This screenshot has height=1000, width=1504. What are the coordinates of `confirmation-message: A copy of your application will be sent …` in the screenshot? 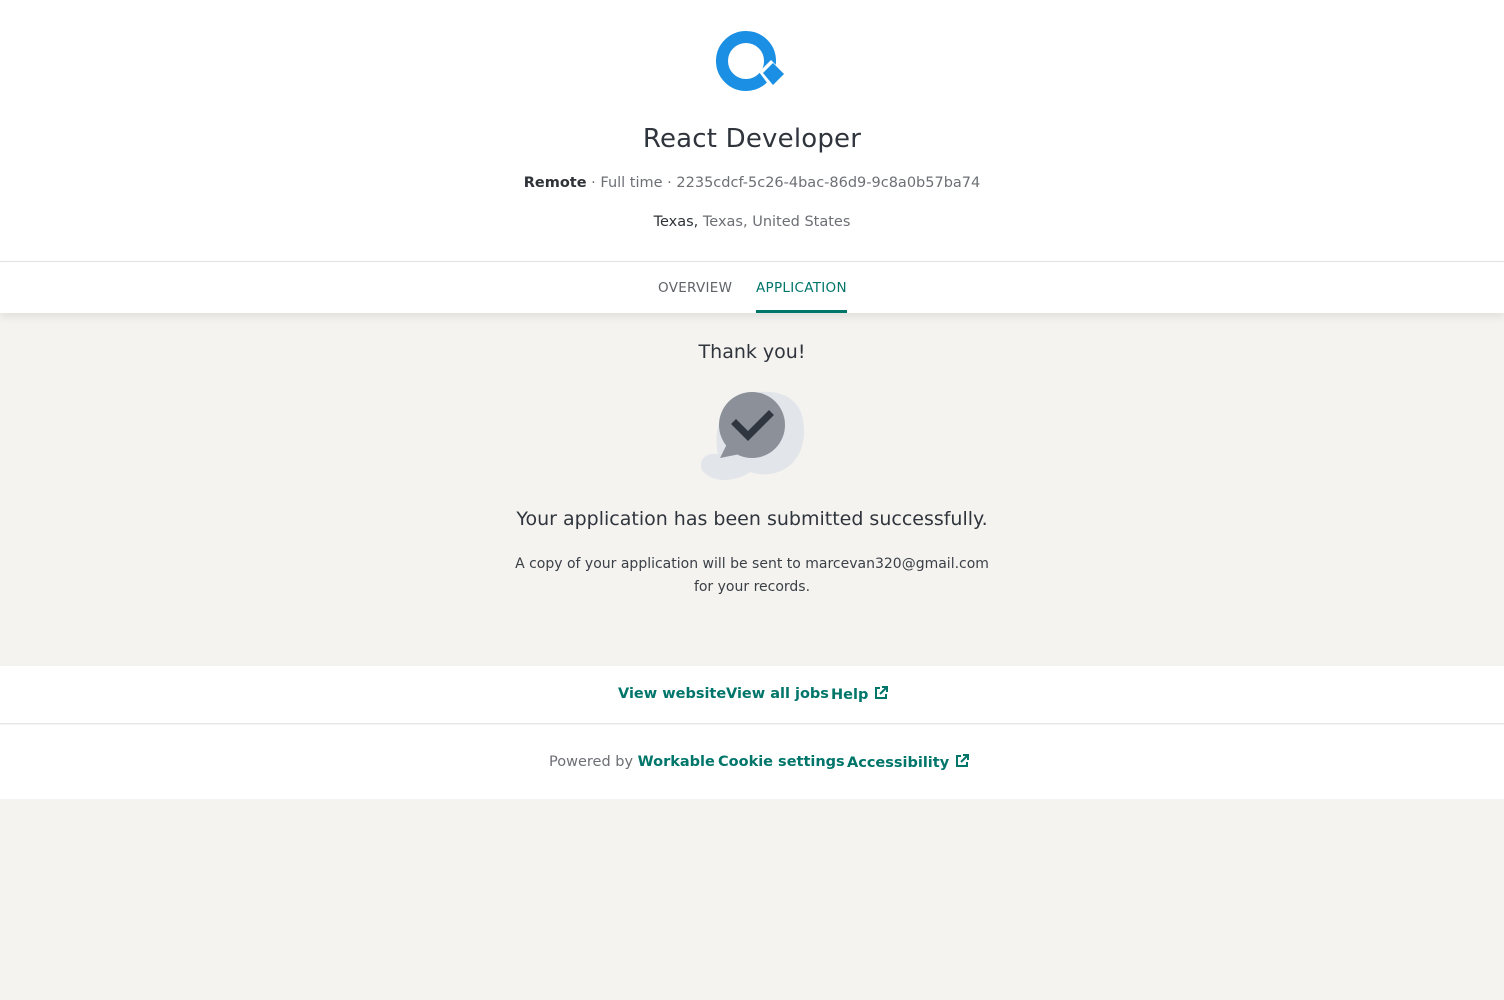 It's located at (752, 576).